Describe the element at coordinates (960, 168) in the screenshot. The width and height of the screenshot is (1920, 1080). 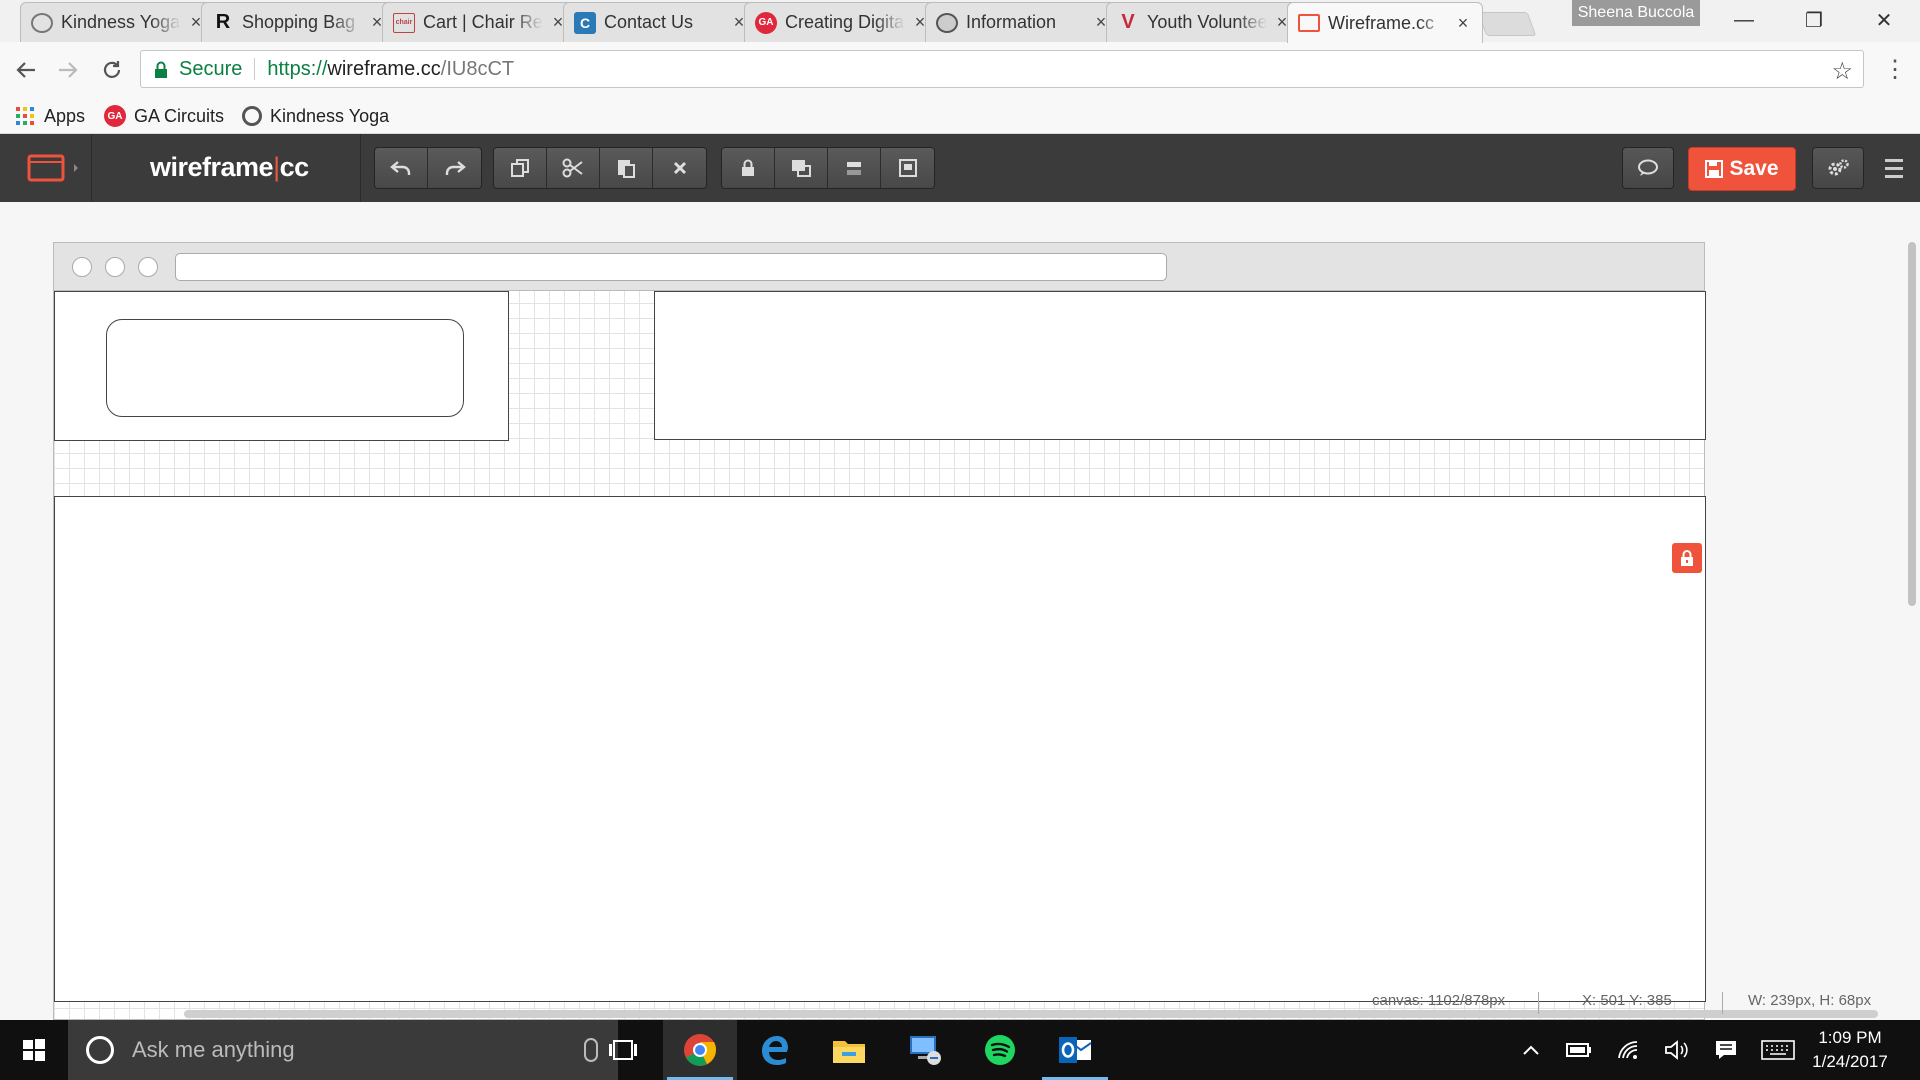
I see `app-header: wireframe|cc Save` at that location.